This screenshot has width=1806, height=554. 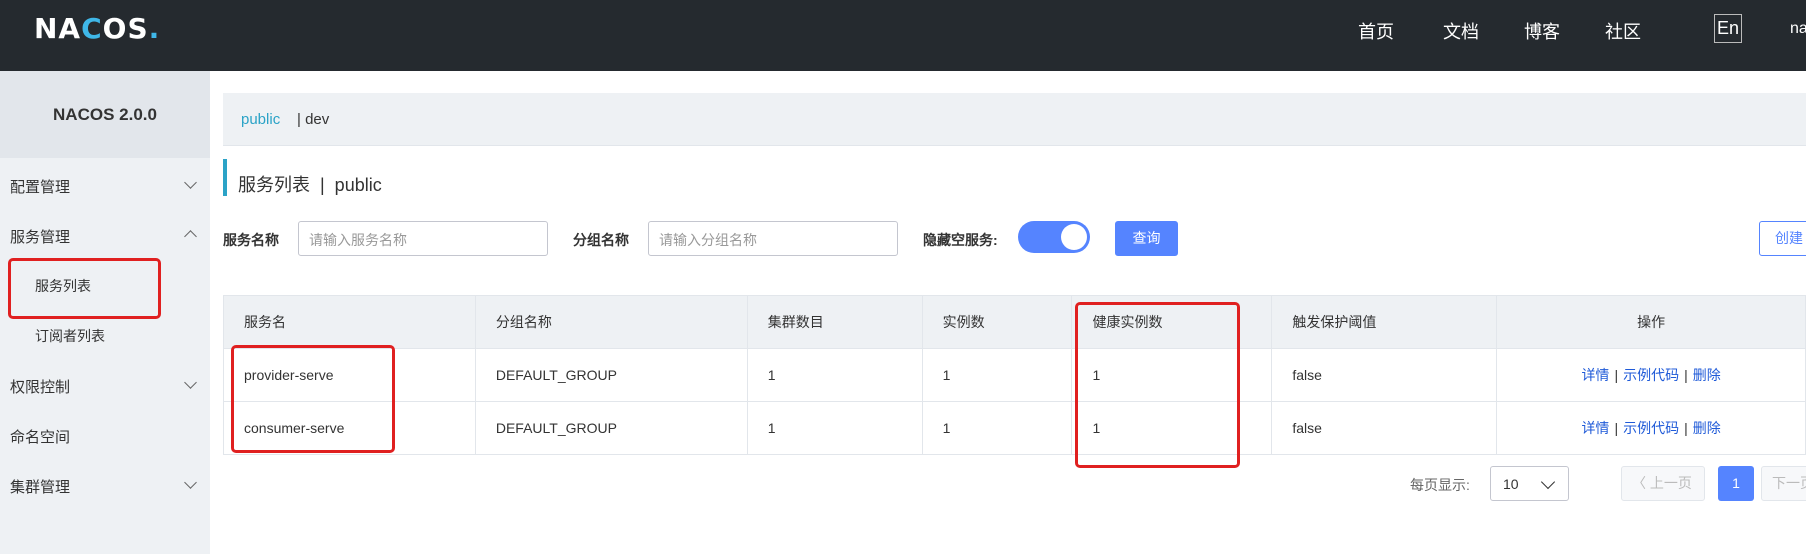 What do you see at coordinates (40, 236) in the screenshot?
I see `sidebar-item-service-mgmt: 服务管理` at bounding box center [40, 236].